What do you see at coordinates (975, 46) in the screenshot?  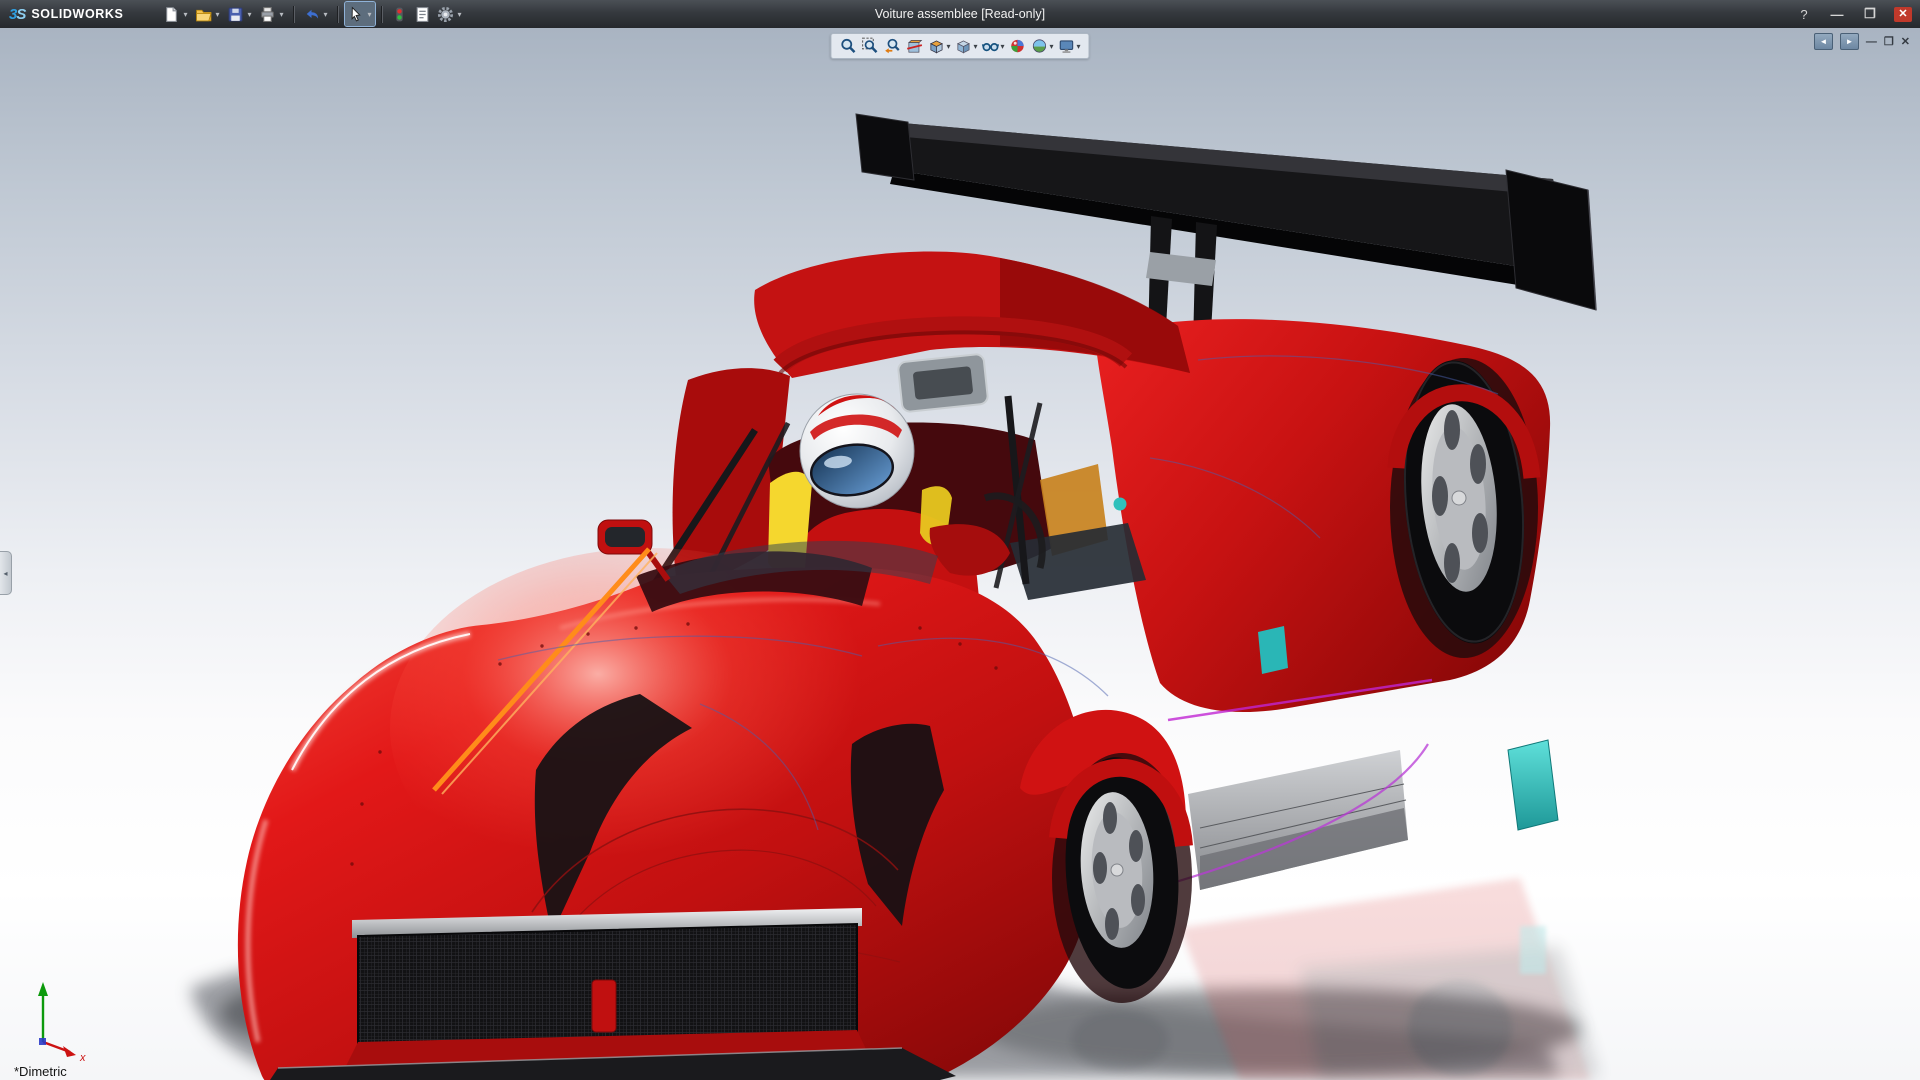 I see `display-style-dropdown-arrow: ▾` at bounding box center [975, 46].